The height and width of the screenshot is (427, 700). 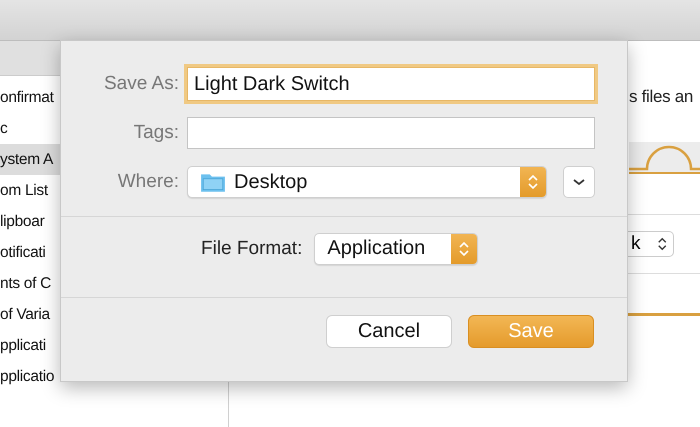 I want to click on tags-field, so click(x=391, y=133).